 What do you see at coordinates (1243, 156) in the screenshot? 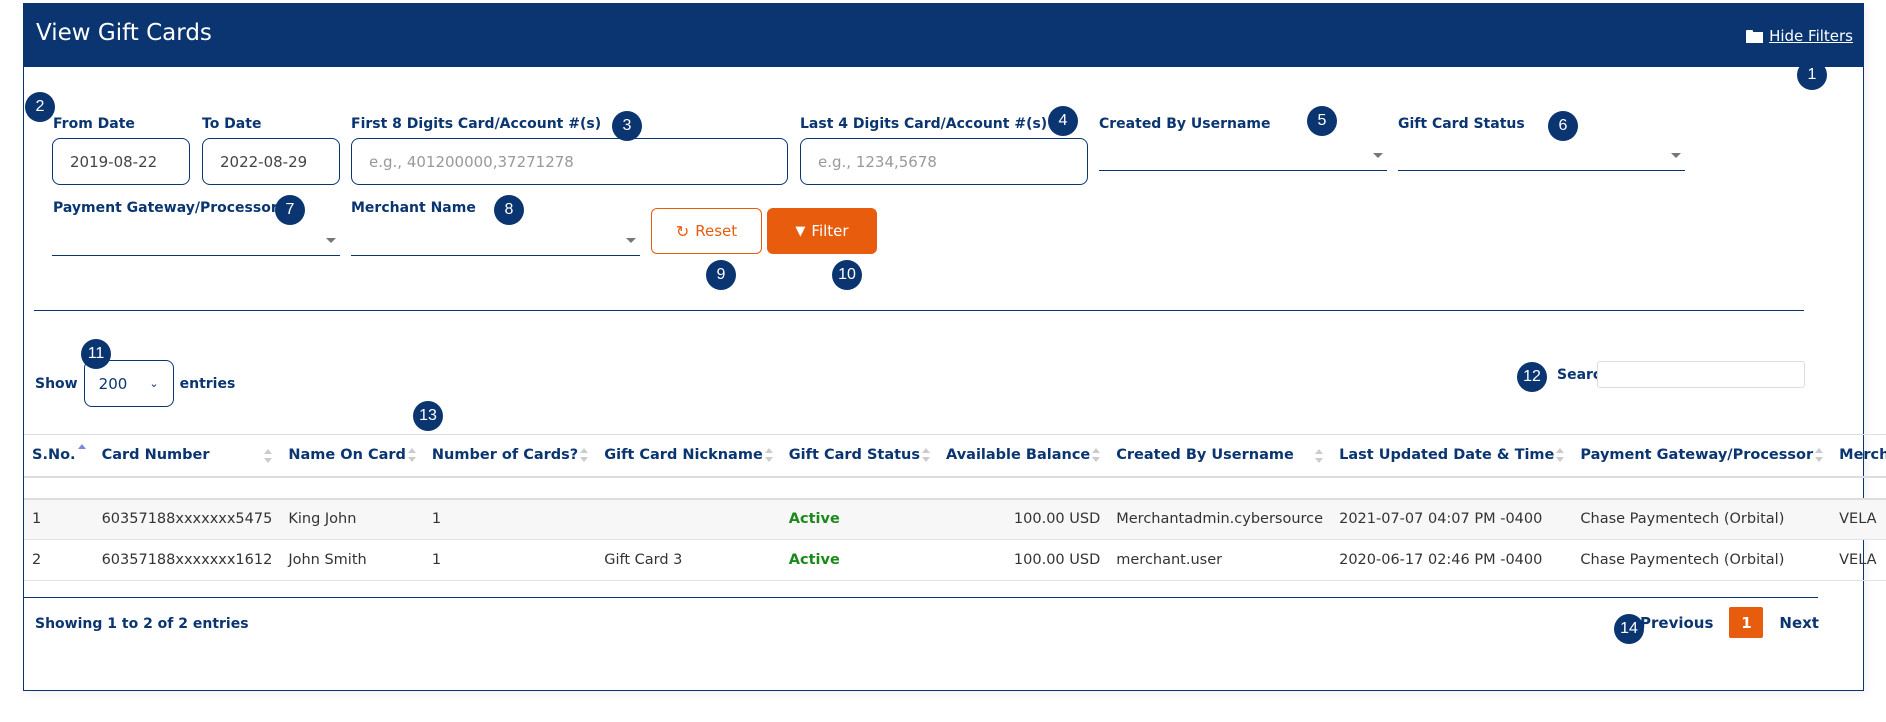
I see `created-by-select` at bounding box center [1243, 156].